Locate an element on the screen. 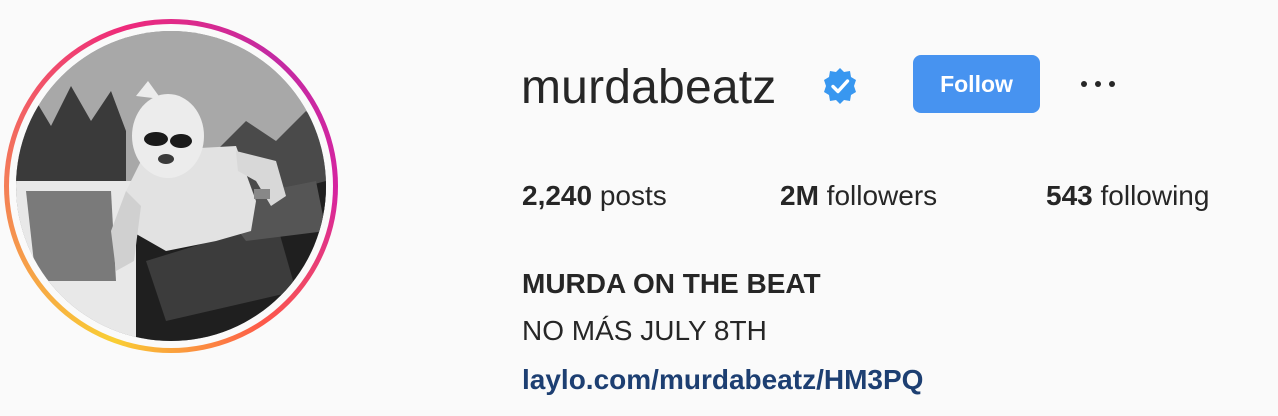  following-link: 543 following is located at coordinates (1127, 196).